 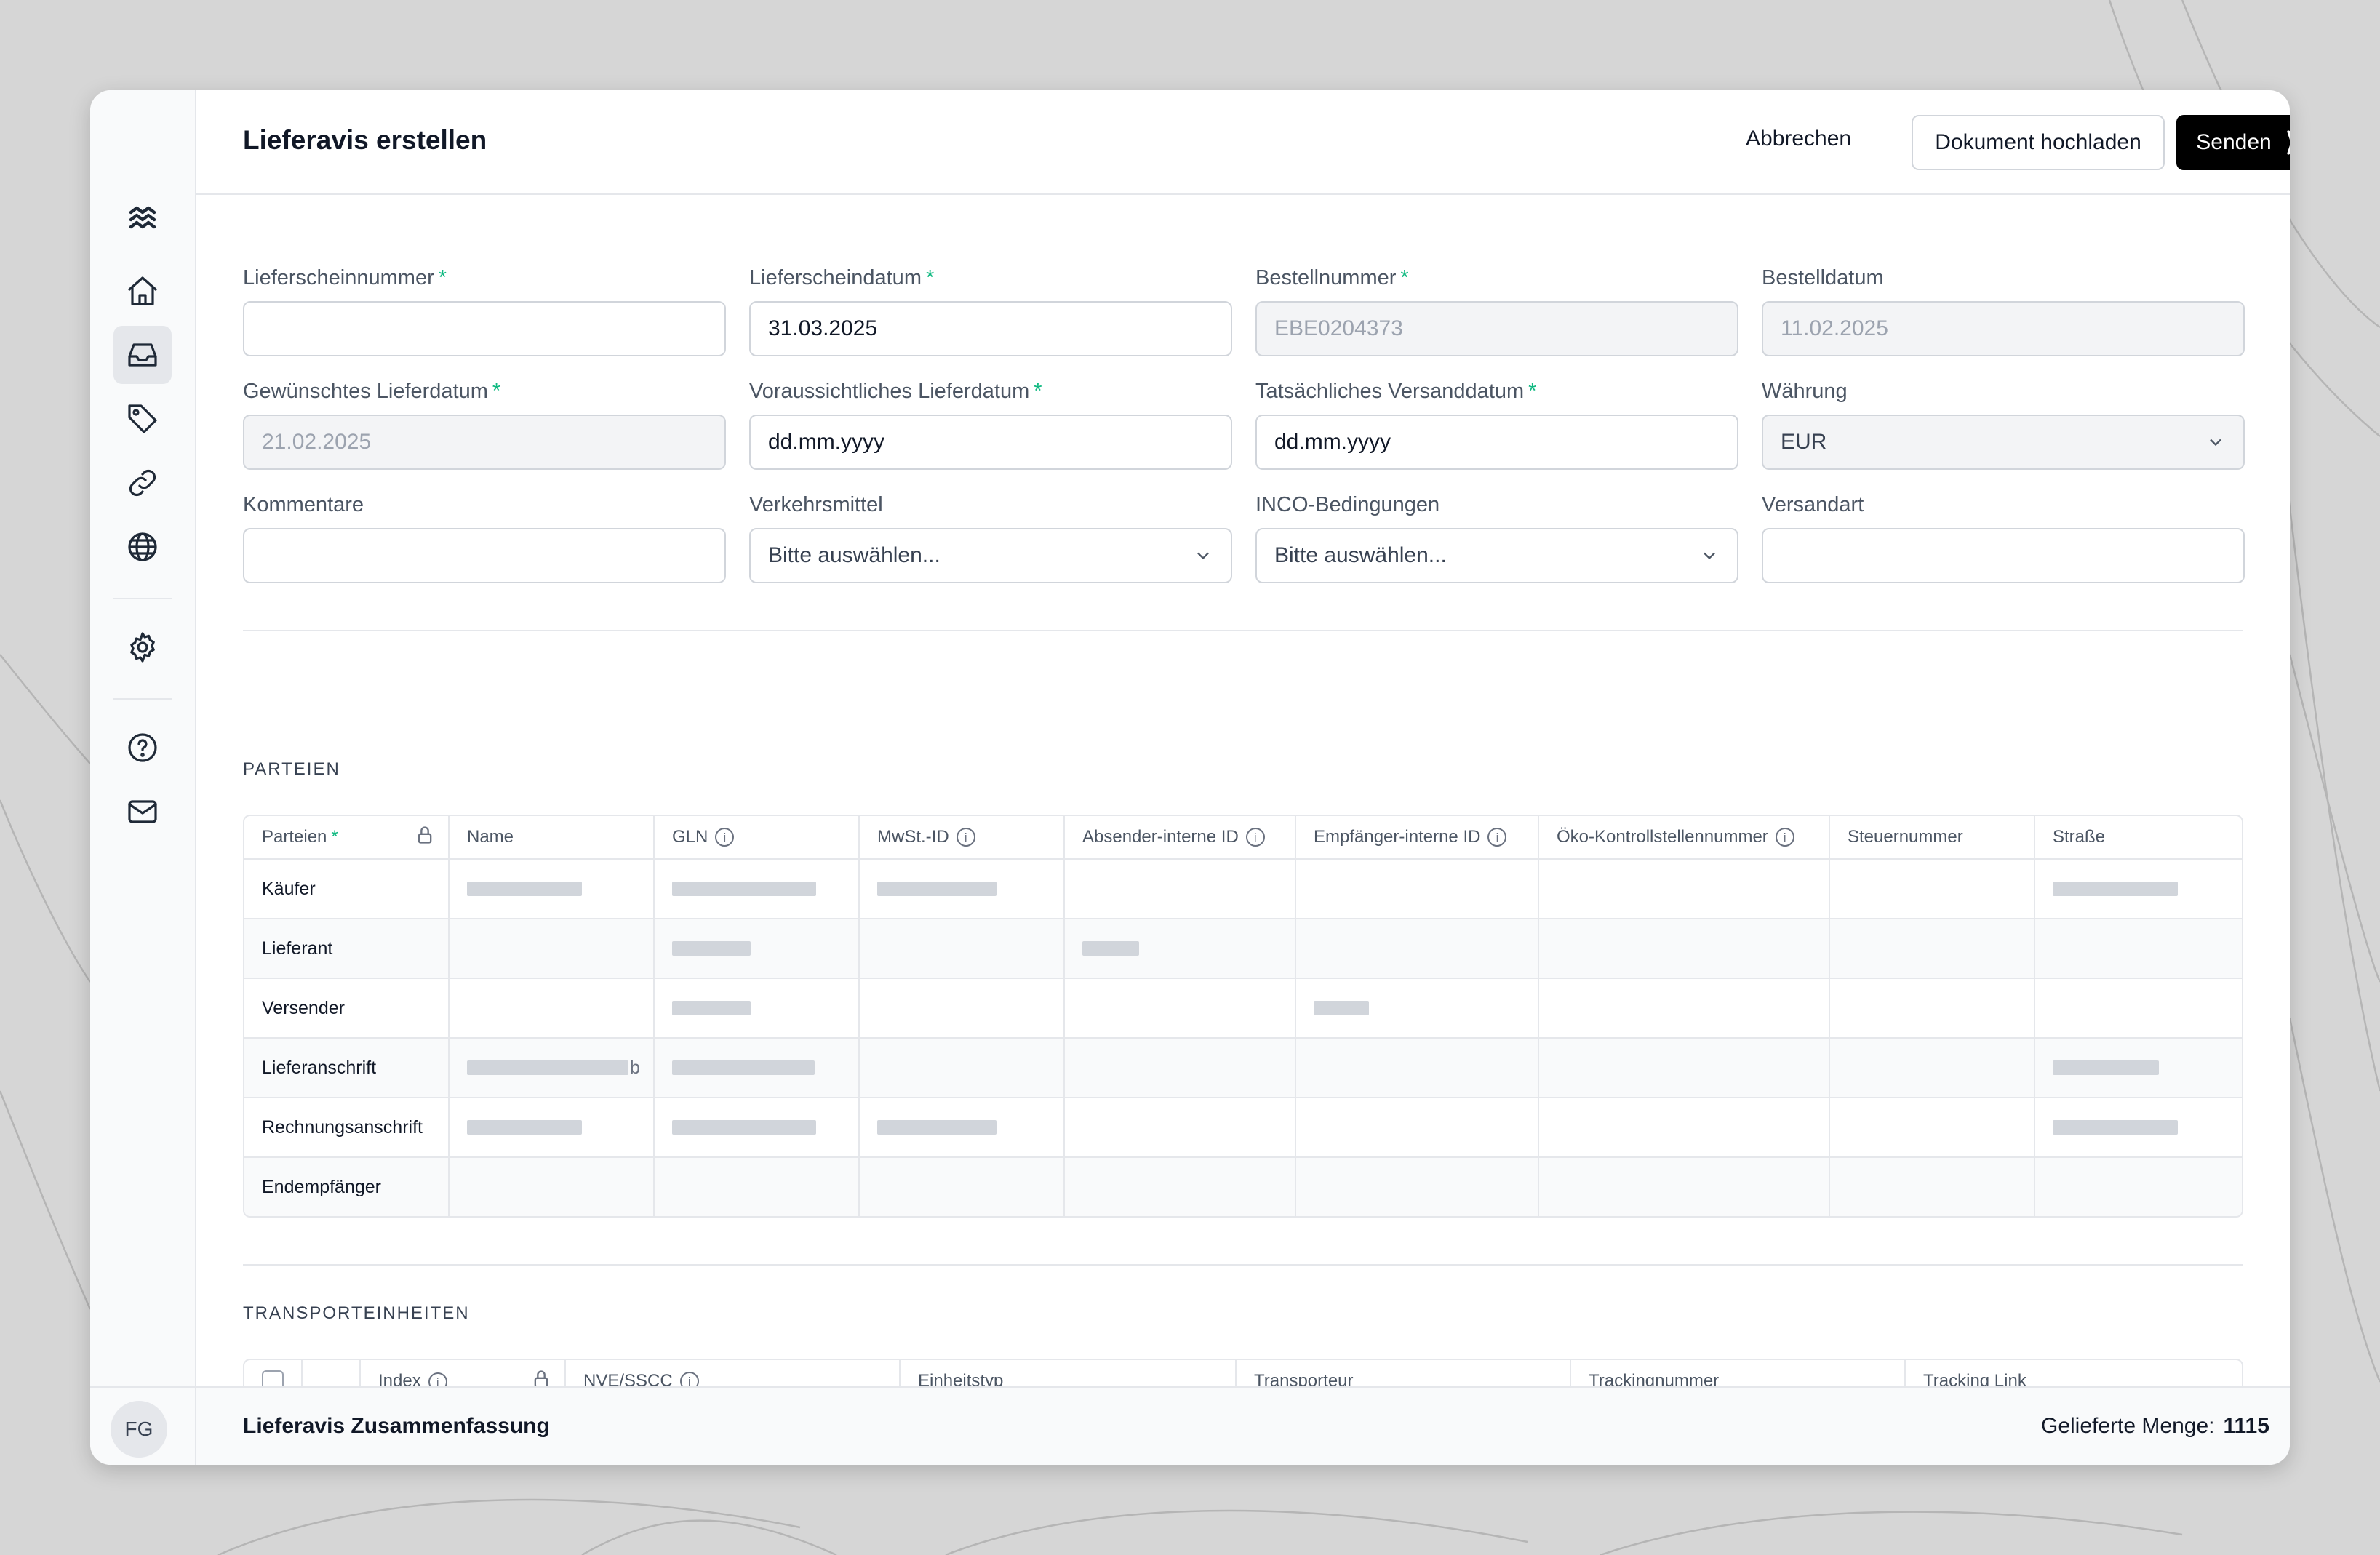 I want to click on party-label: Endempfänger, so click(x=347, y=1187).